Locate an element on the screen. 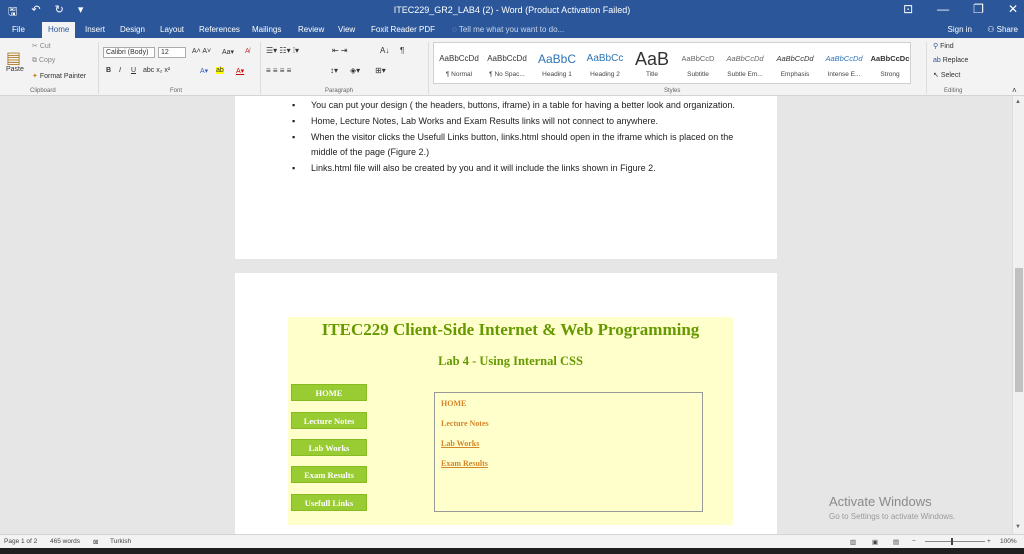 The height and width of the screenshot is (554, 1024). bullets-icon: ☰▾ ☷▾ ⁞▾ is located at coordinates (282, 50).